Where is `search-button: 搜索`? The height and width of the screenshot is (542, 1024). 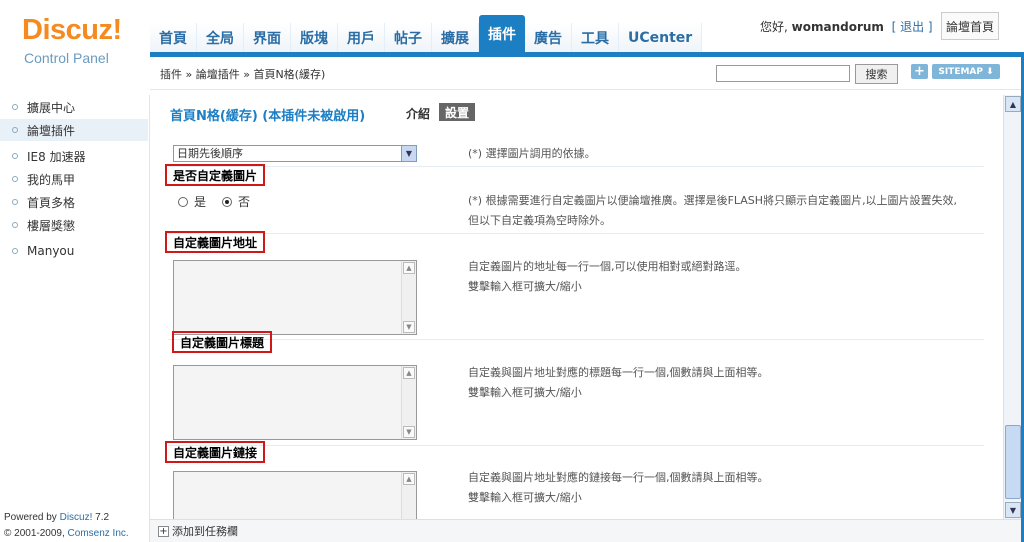
search-button: 搜索 is located at coordinates (876, 74).